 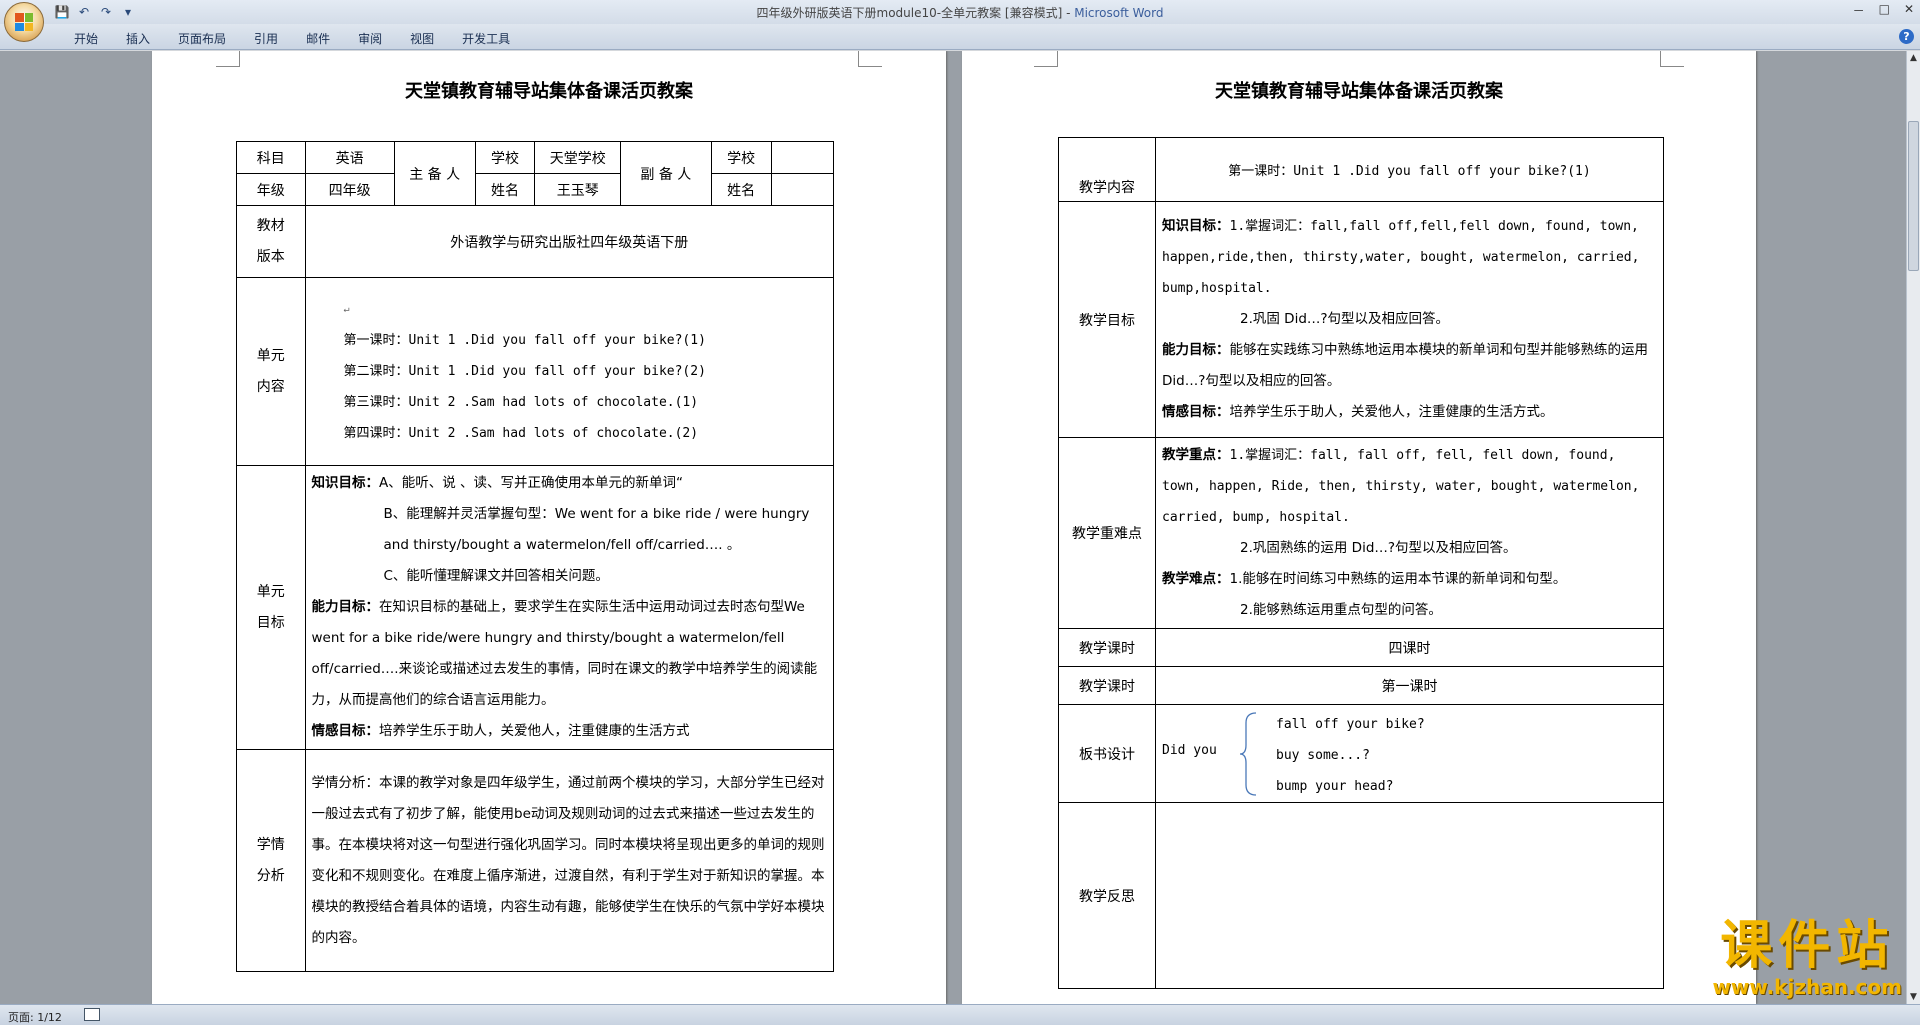 I want to click on period-value-2: 第一课时, so click(x=1409, y=685).